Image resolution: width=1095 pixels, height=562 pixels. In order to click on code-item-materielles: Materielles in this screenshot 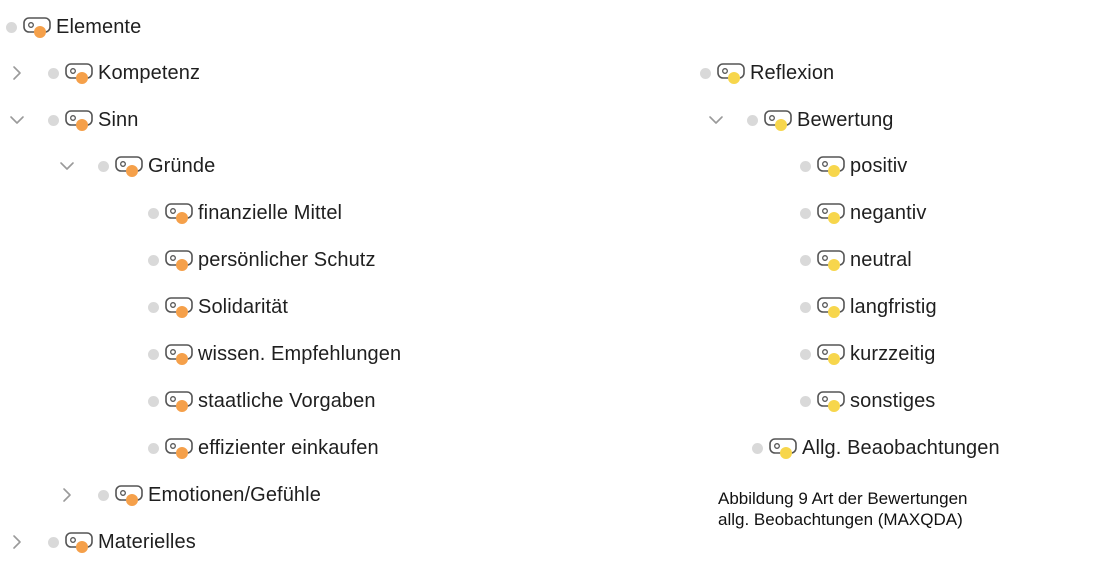, I will do `click(101, 542)`.